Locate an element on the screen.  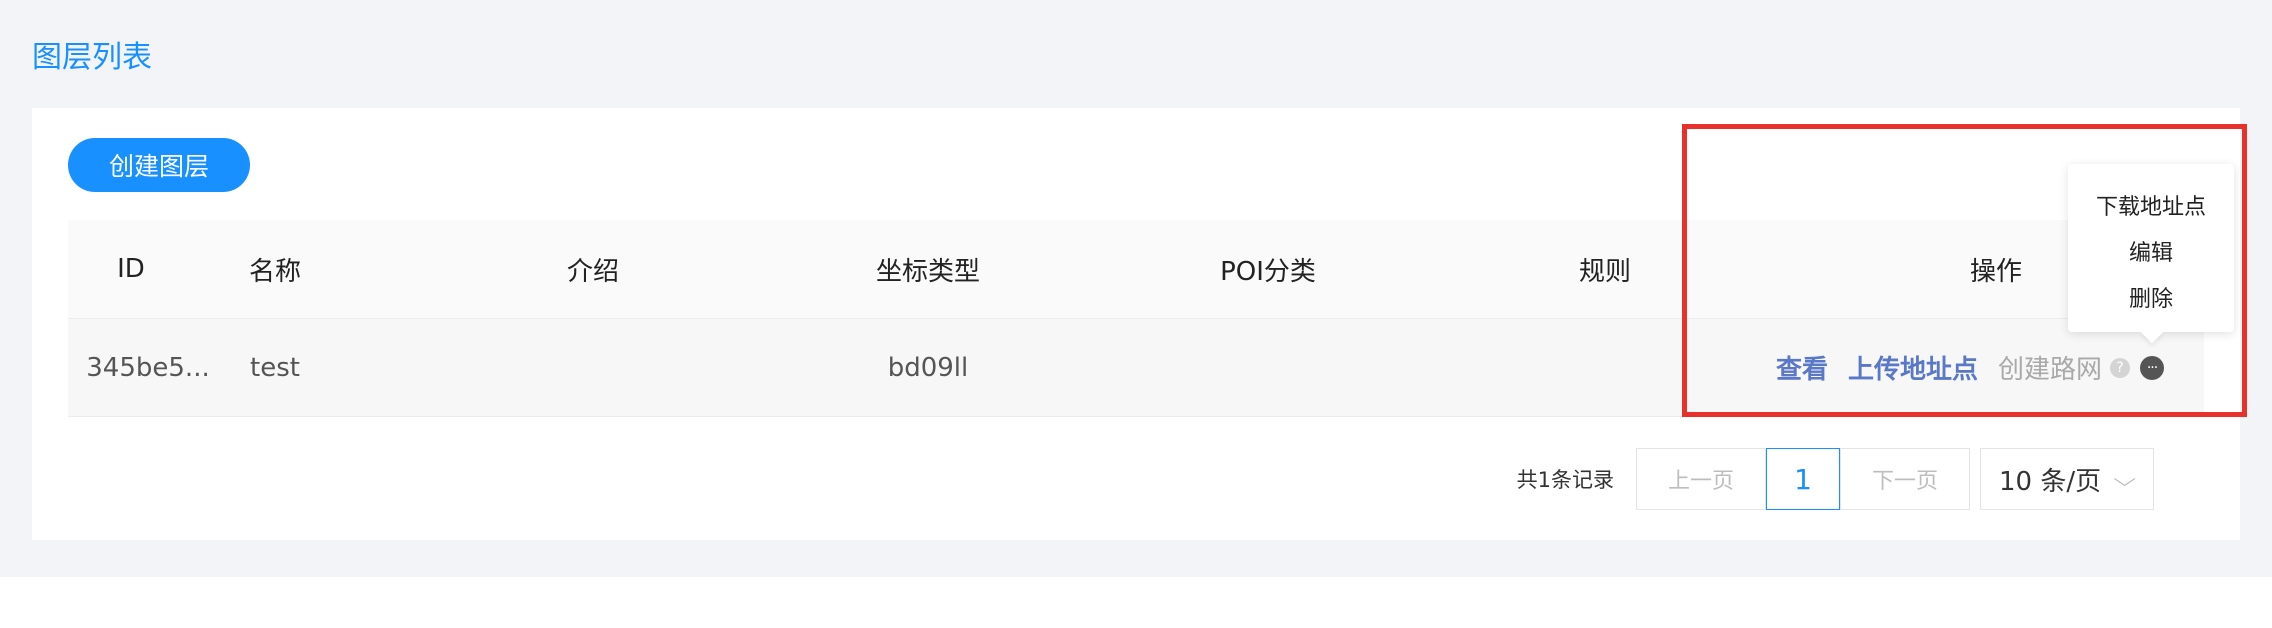
more-actions-dropdown: 下载地址点 编辑 删除 is located at coordinates (2151, 248).